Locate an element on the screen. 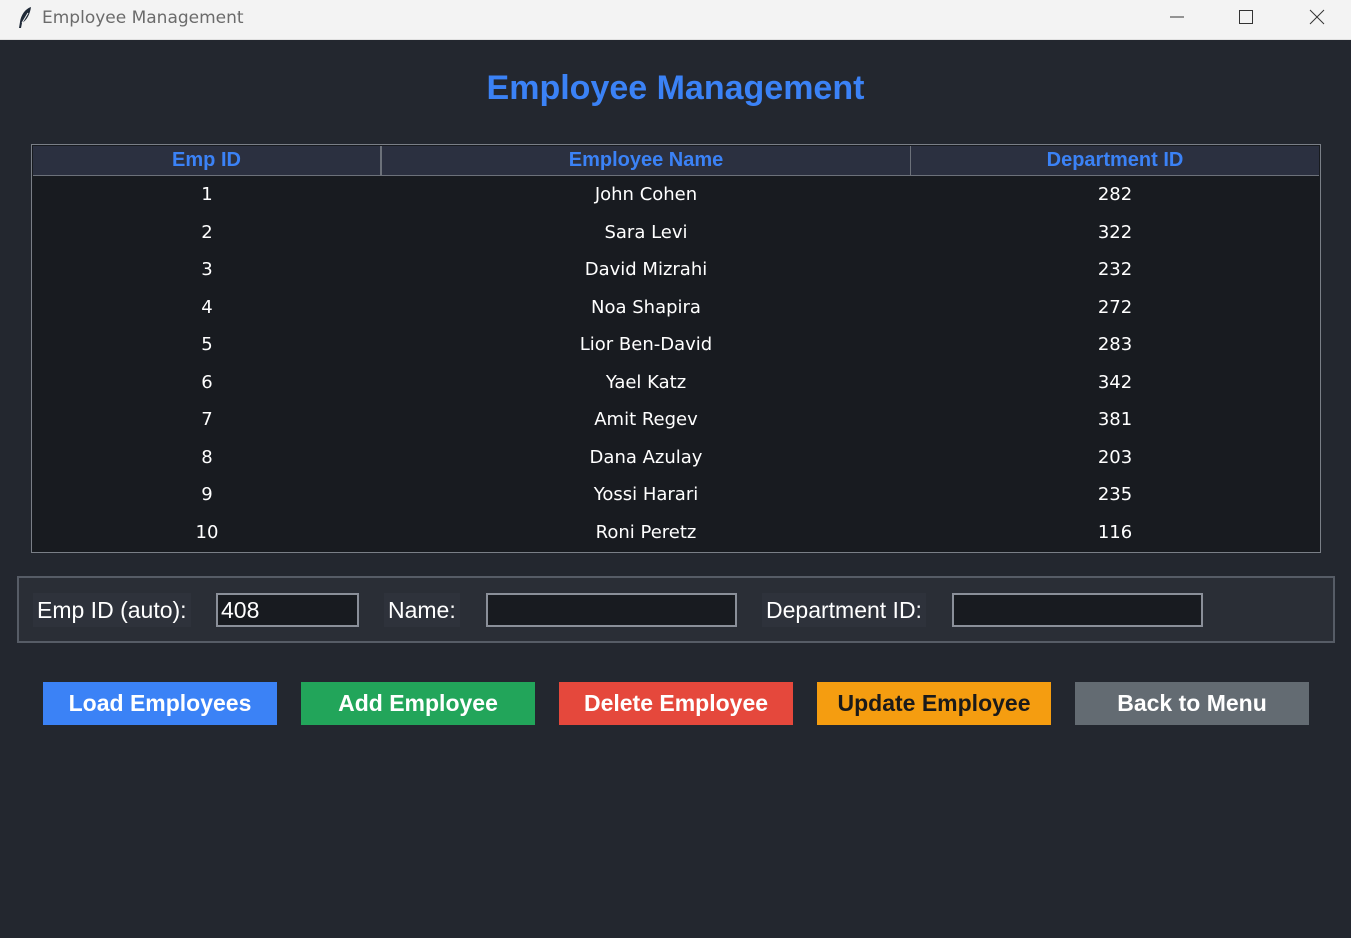 This screenshot has width=1351, height=938. employee-name-cell: Amit Regev is located at coordinates (646, 419).